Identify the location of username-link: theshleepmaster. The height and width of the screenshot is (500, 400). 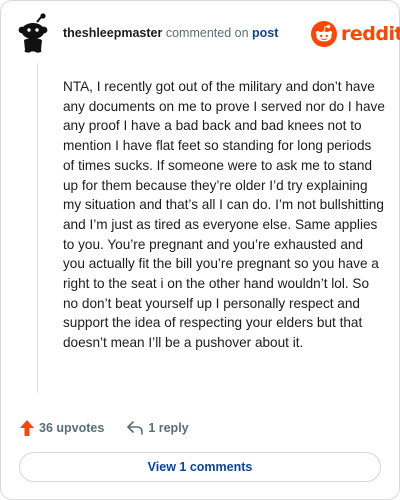
(112, 33).